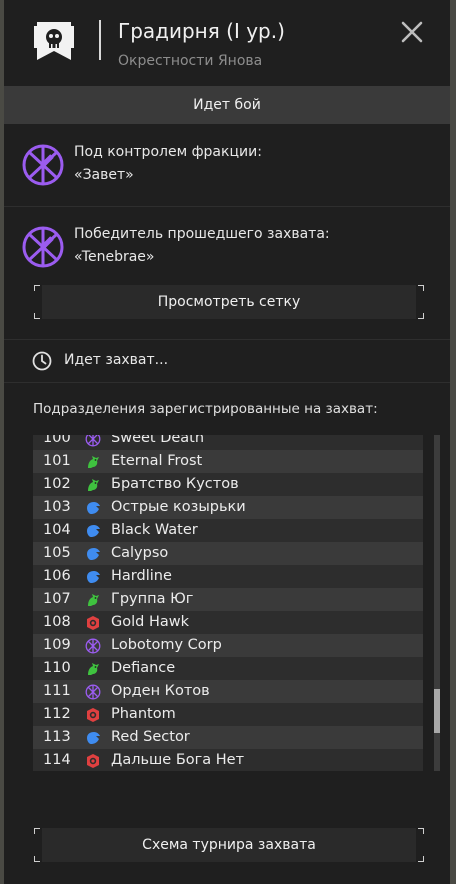 This screenshot has height=884, width=456. I want to click on battle-status-banner: Идет бой, so click(227, 105).